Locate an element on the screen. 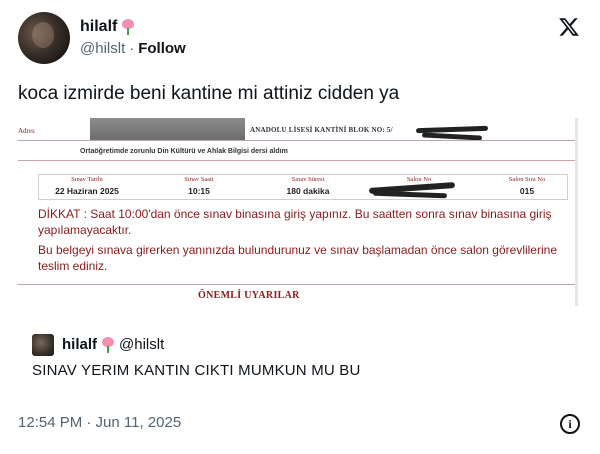 The height and width of the screenshot is (454, 600). quoted-text: SINAV YERIM KANTIN CIKTI MUMKUN MU BU is located at coordinates (196, 370).